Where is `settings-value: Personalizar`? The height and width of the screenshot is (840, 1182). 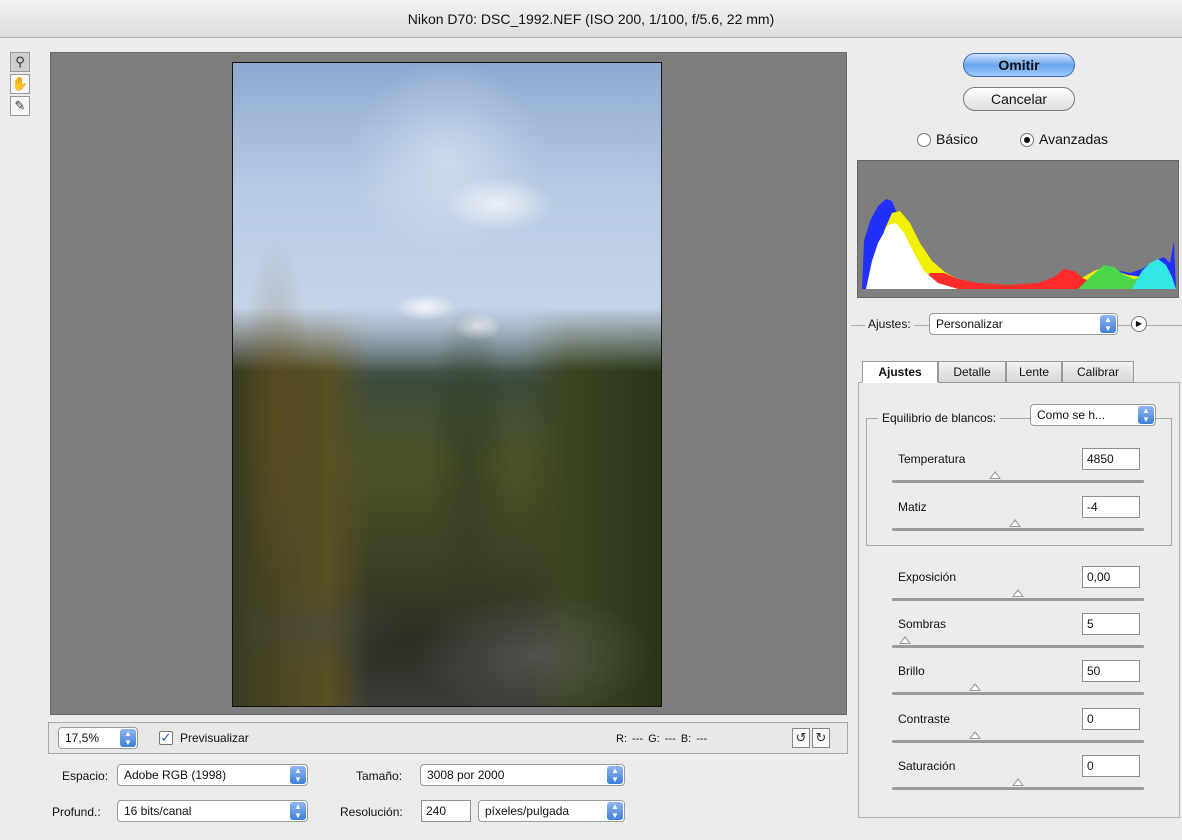
settings-value: Personalizar is located at coordinates (969, 324).